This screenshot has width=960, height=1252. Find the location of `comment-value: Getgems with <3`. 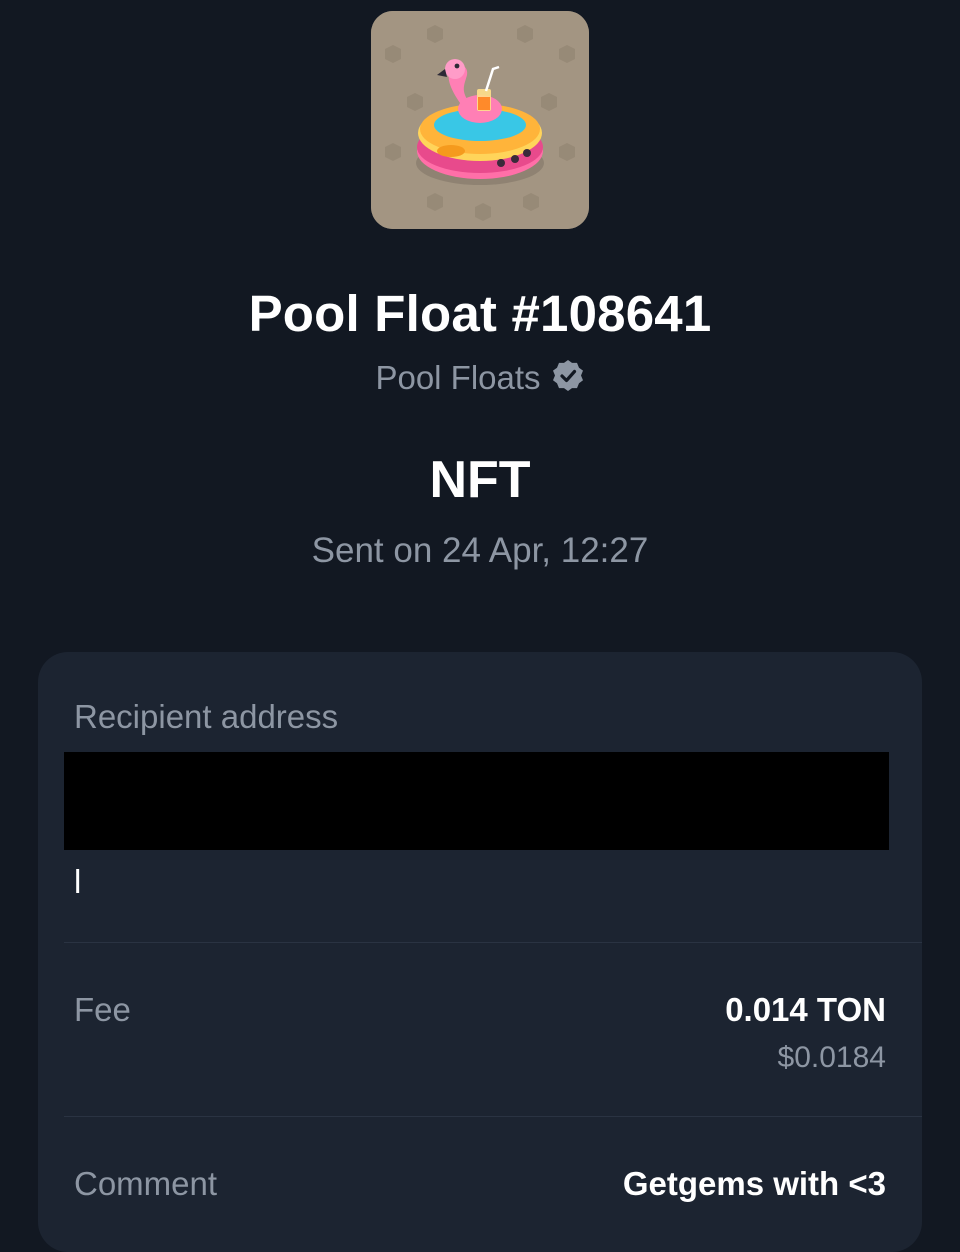

comment-value: Getgems with <3 is located at coordinates (754, 1183).